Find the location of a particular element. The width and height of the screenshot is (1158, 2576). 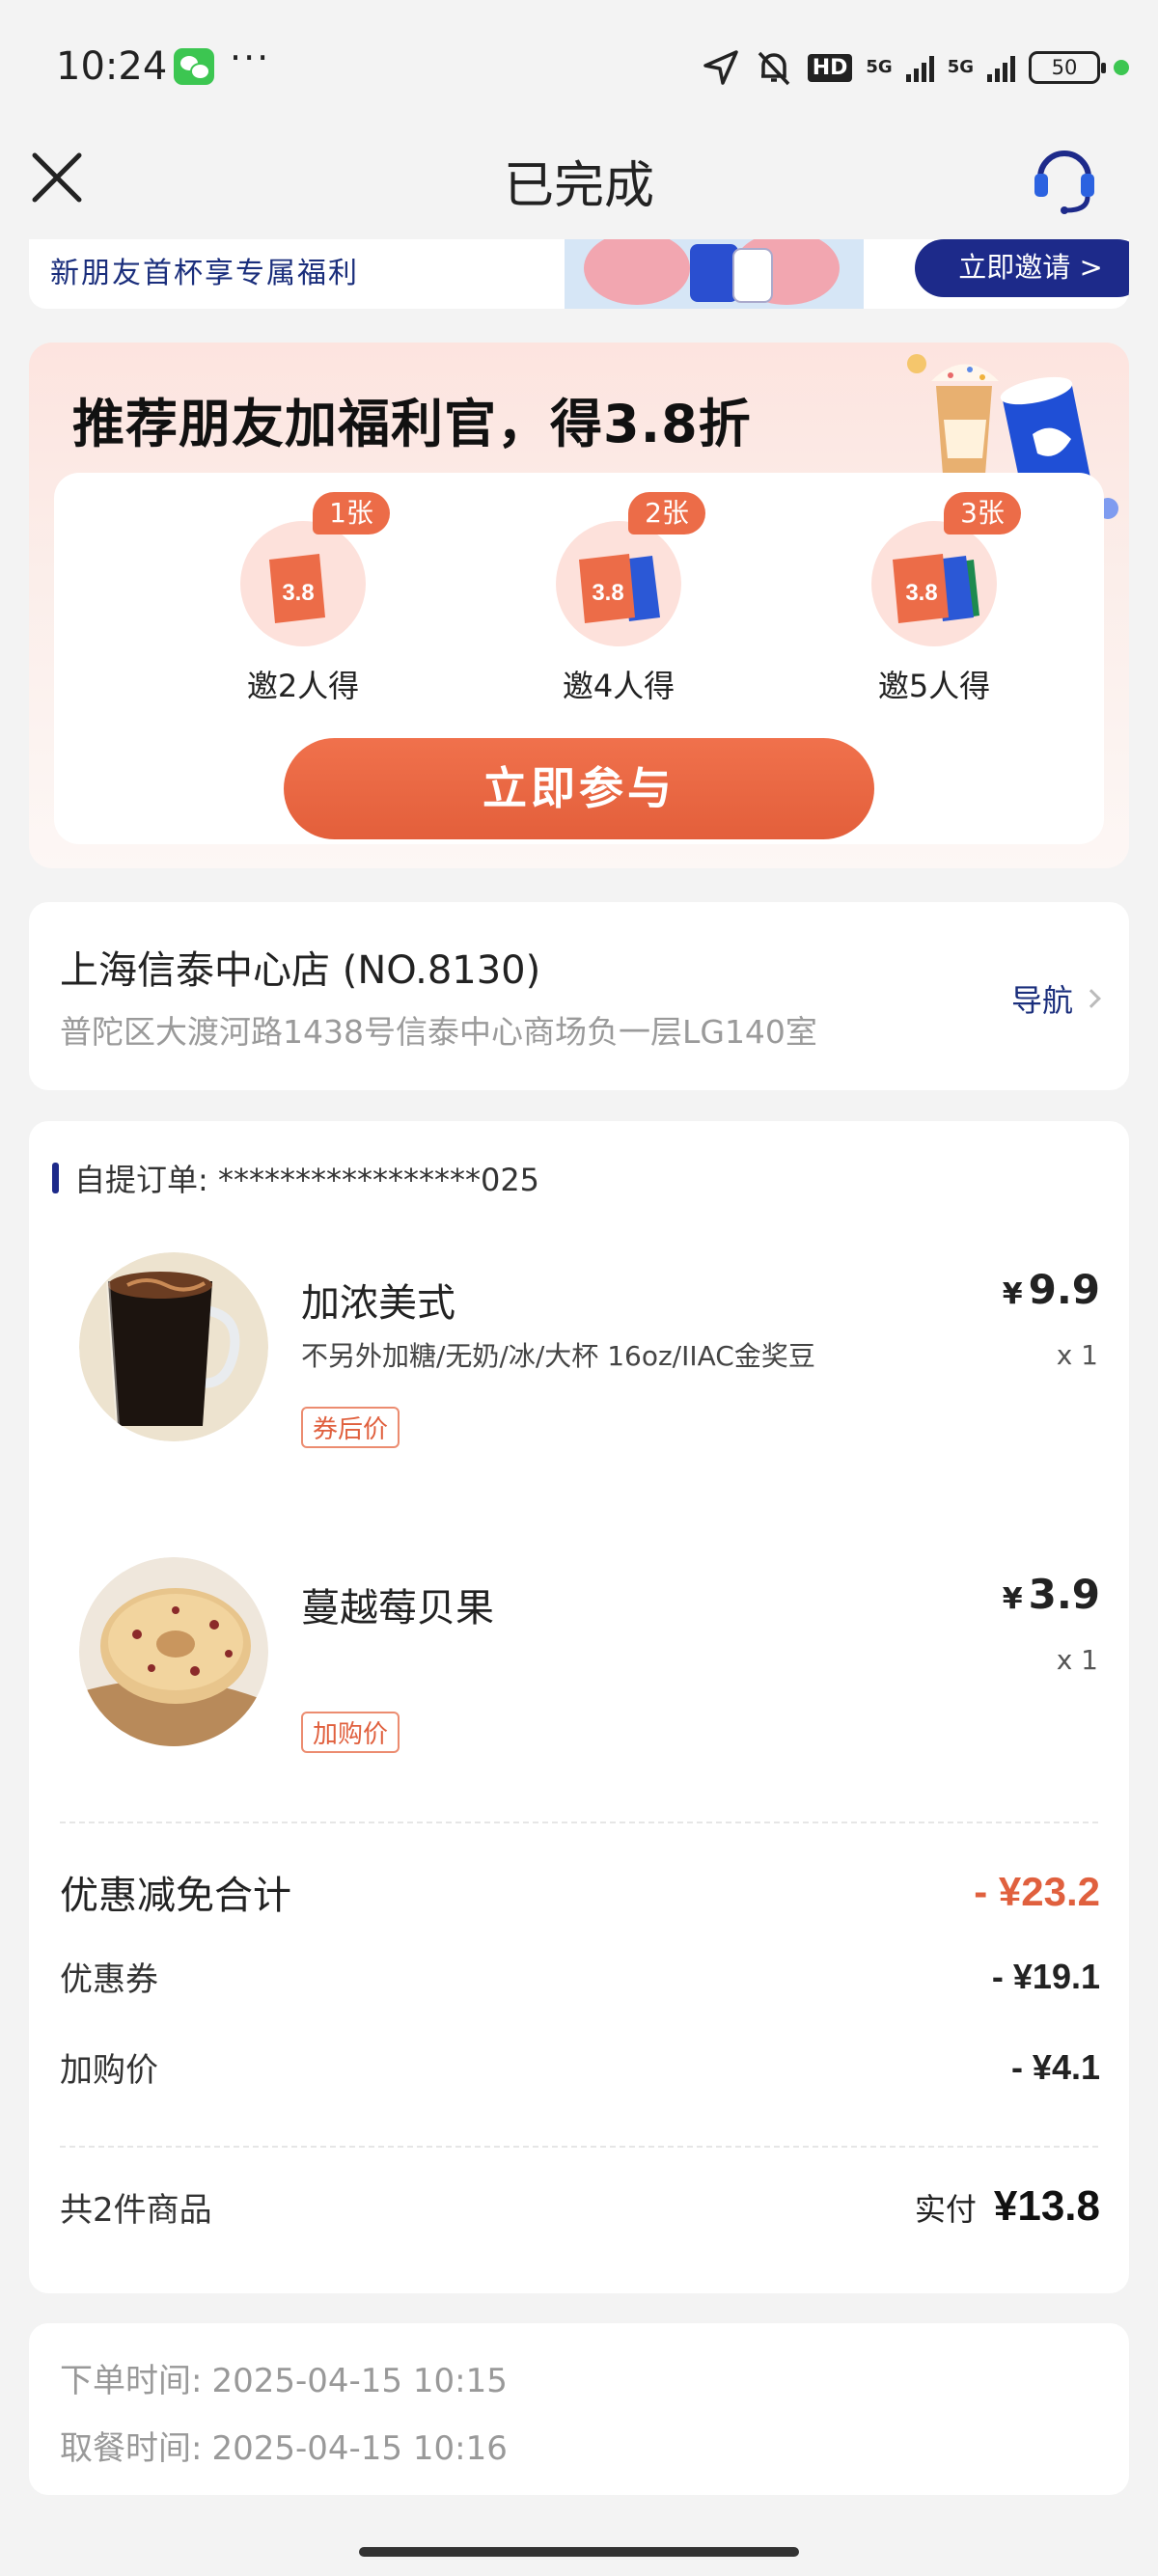

item-spec: 不另外加糖/无奶/冰/大杯 16oz/IIAC金奖豆 is located at coordinates (558, 1356).